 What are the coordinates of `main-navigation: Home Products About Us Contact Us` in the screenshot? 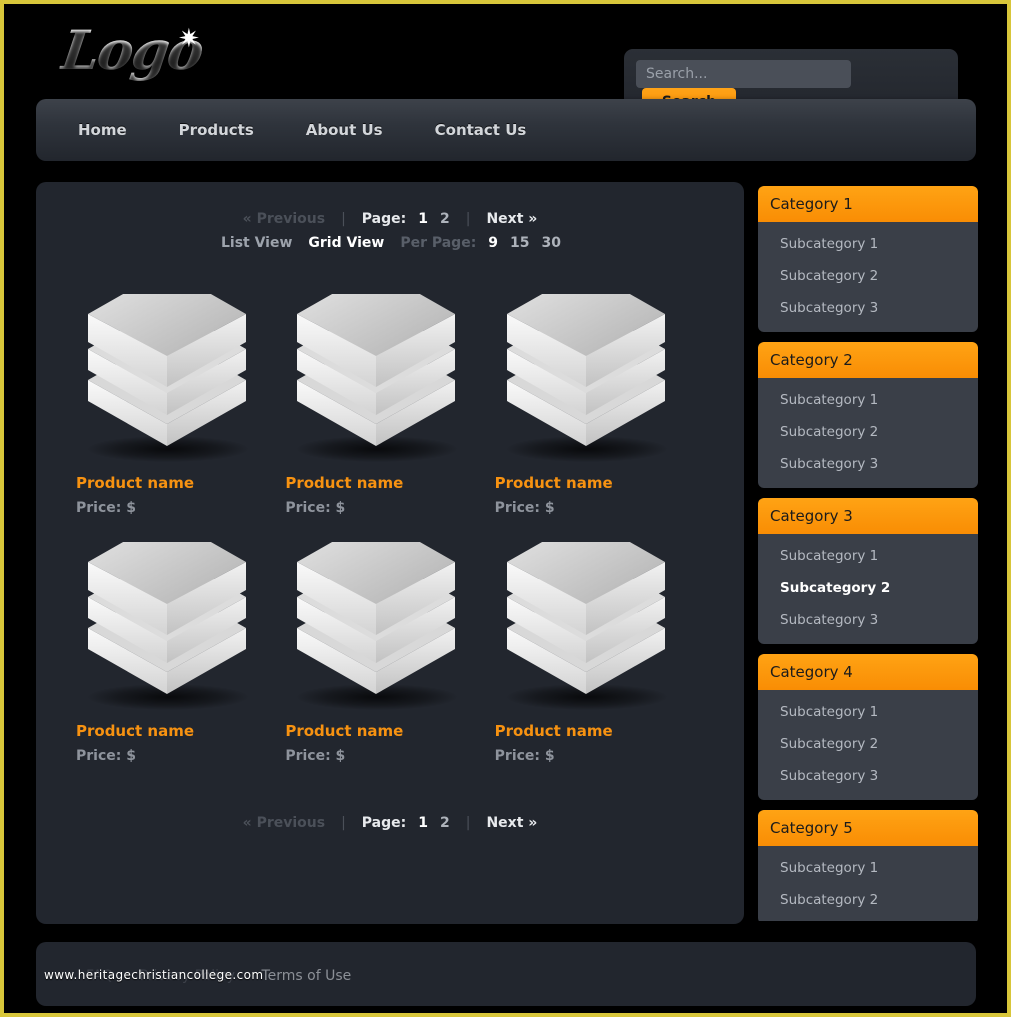 It's located at (506, 130).